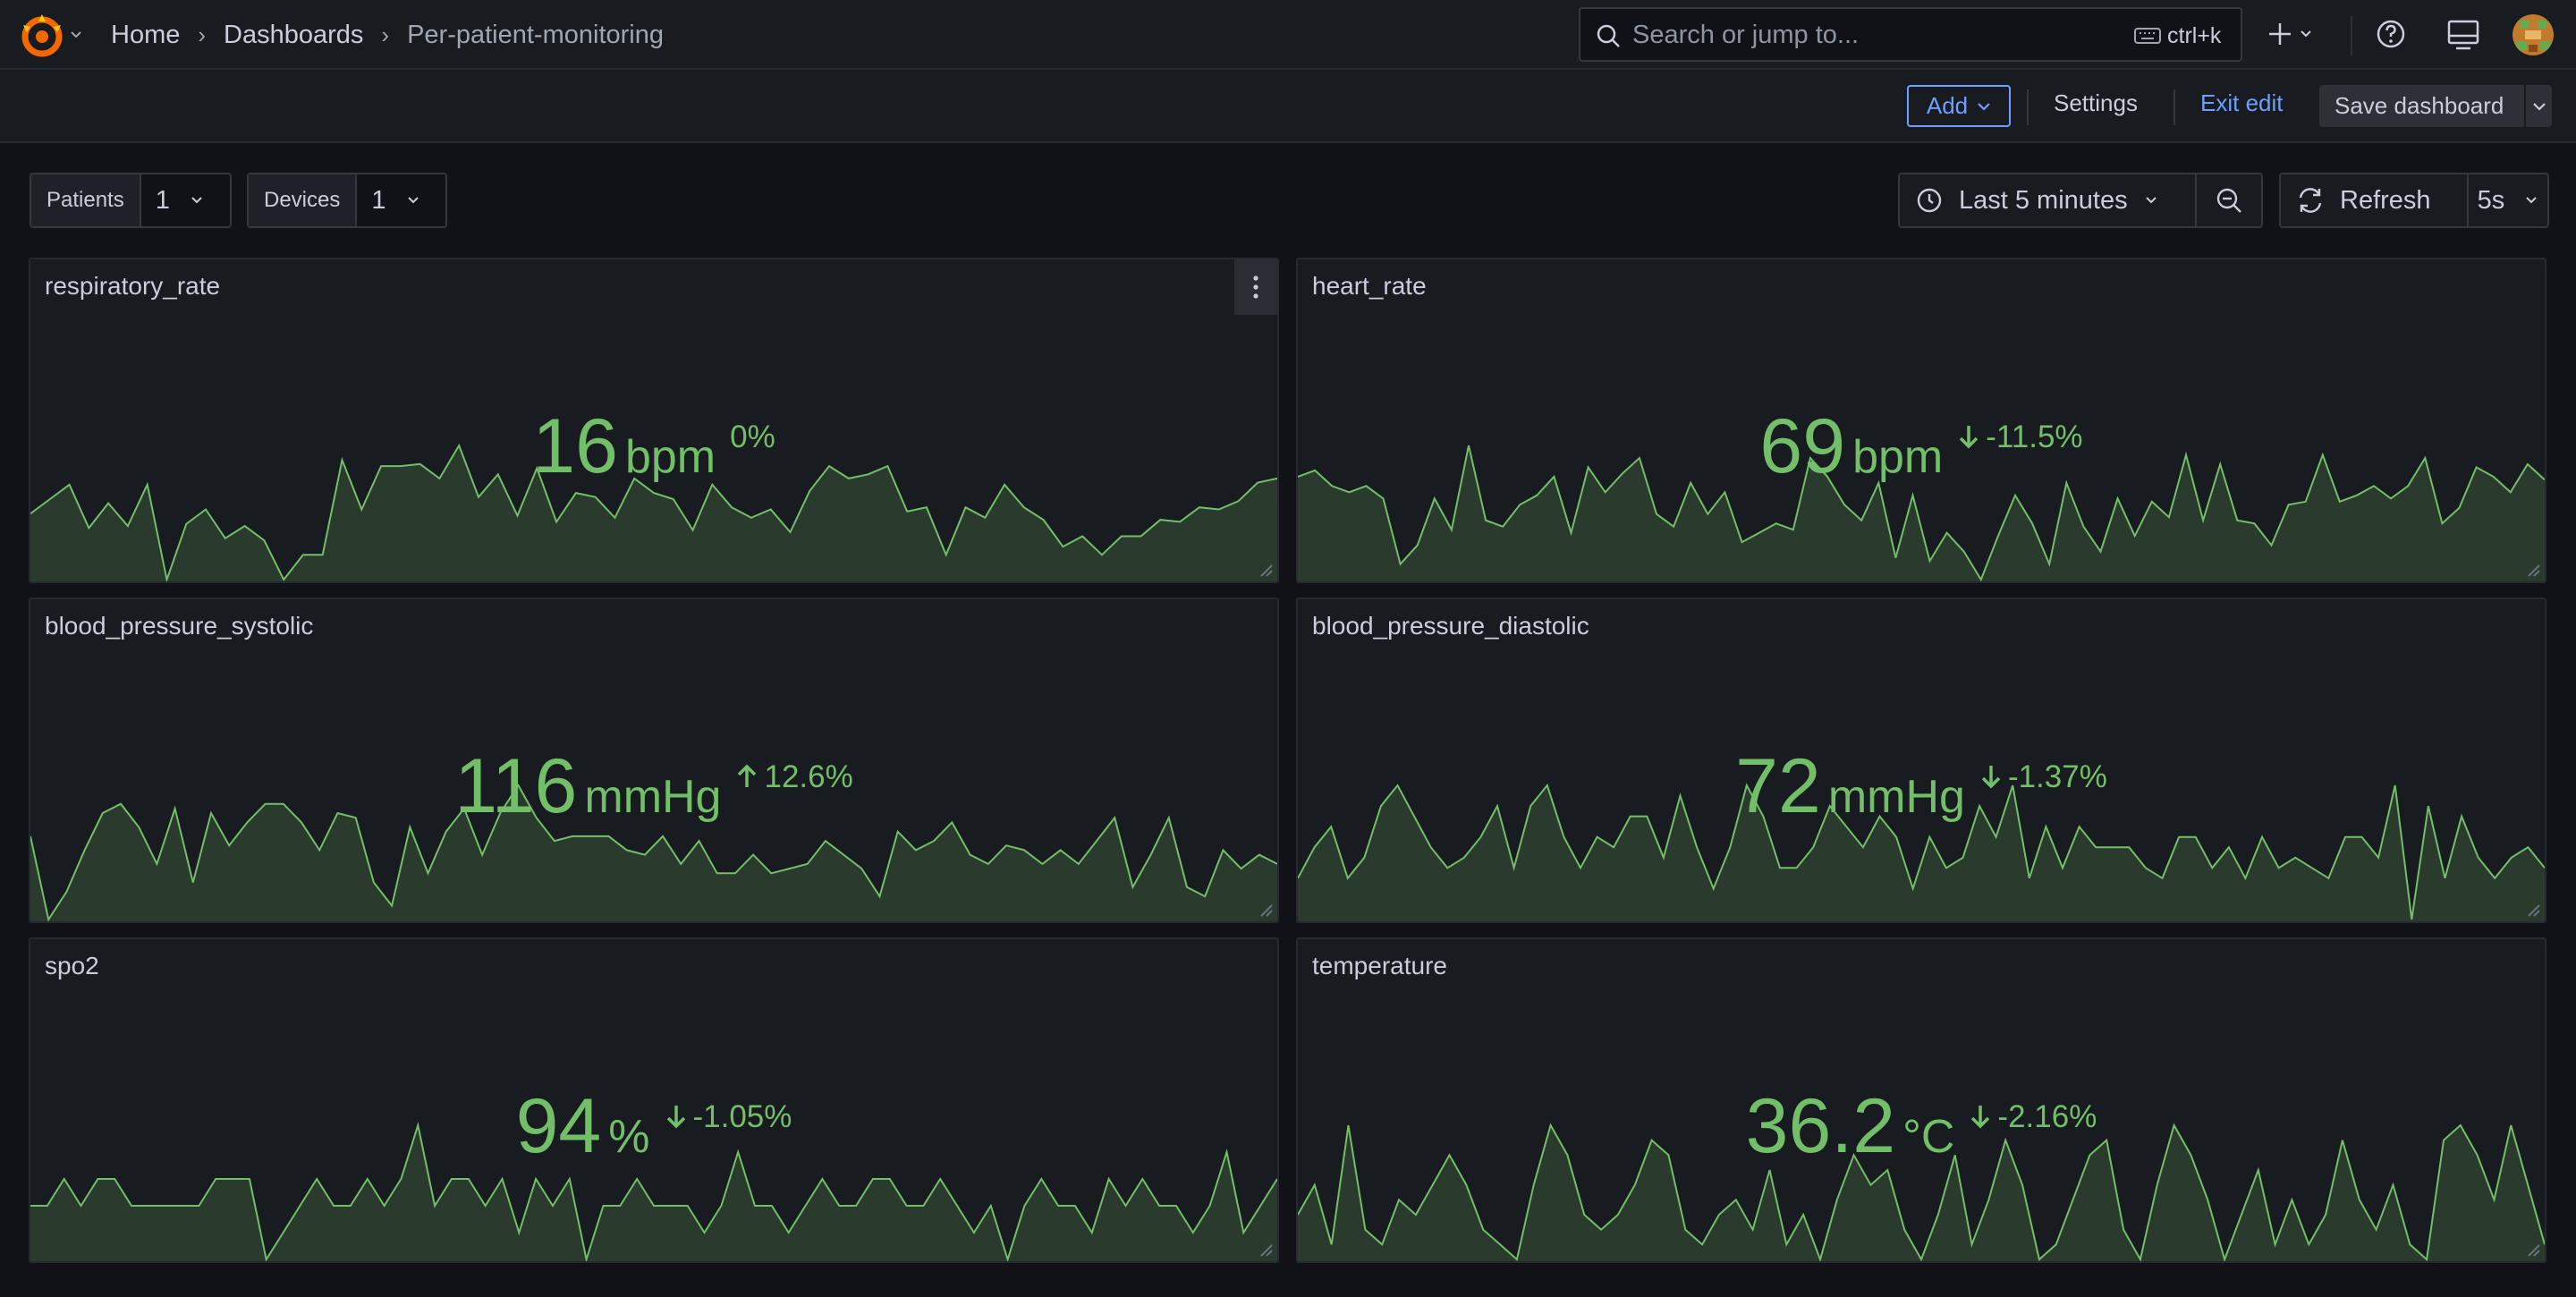 Image resolution: width=2576 pixels, height=1297 pixels. What do you see at coordinates (133, 286) in the screenshot?
I see `panel-title: respiratory_rate` at bounding box center [133, 286].